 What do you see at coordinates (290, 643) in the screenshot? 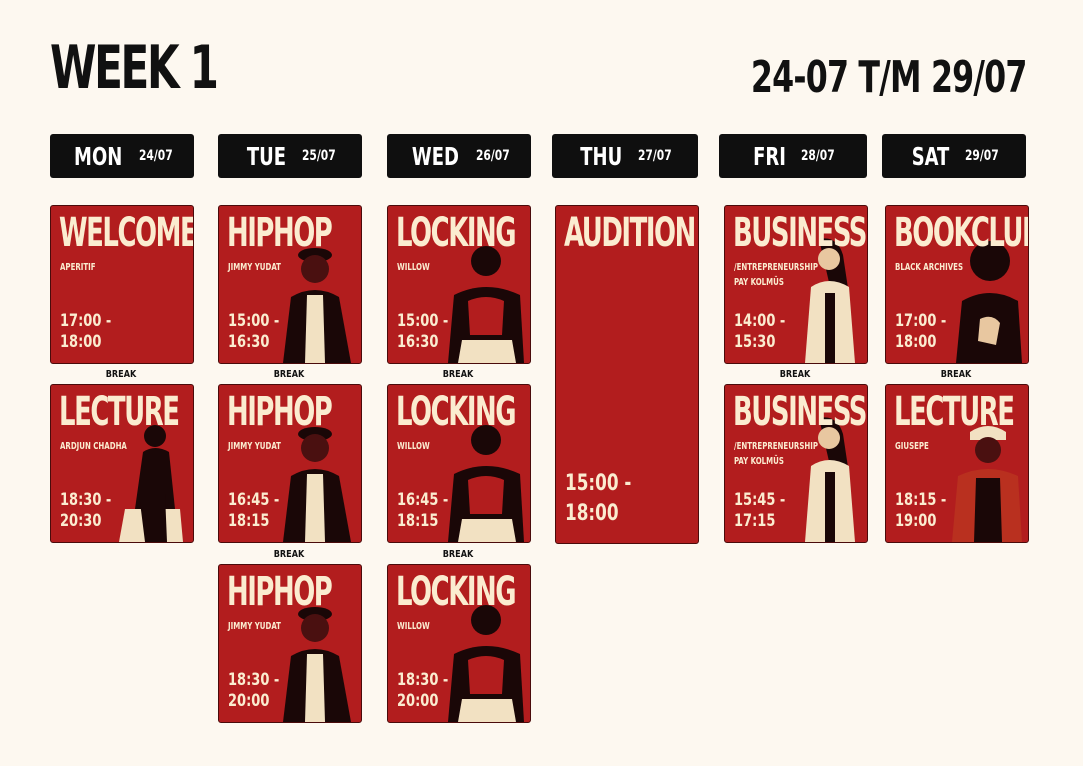
I see `session-card-hiphop: HIPHOP JIMMY YUDAT 18:30 - 20:00` at bounding box center [290, 643].